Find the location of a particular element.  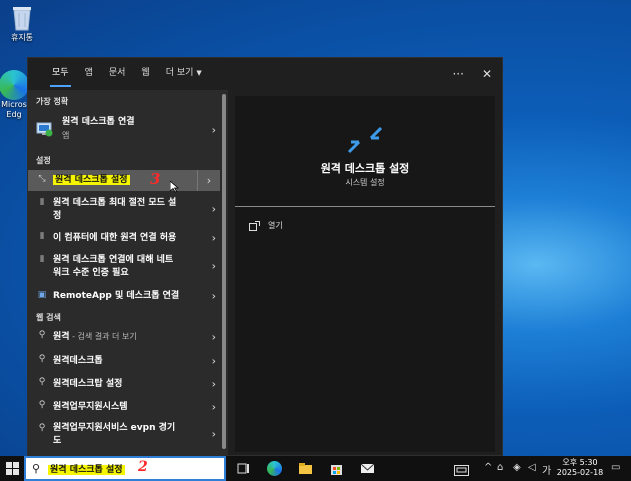

remote-desktop-settings-icon is located at coordinates (365, 140).